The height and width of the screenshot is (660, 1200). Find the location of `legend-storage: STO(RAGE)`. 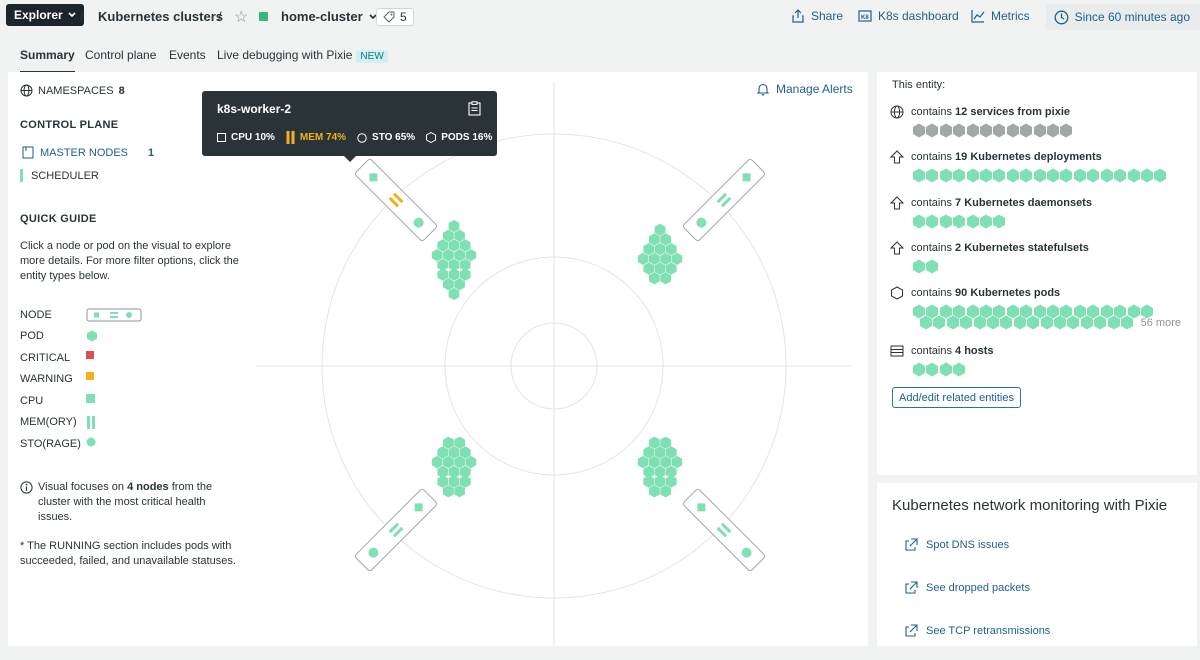

legend-storage: STO(RAGE) is located at coordinates (135, 444).